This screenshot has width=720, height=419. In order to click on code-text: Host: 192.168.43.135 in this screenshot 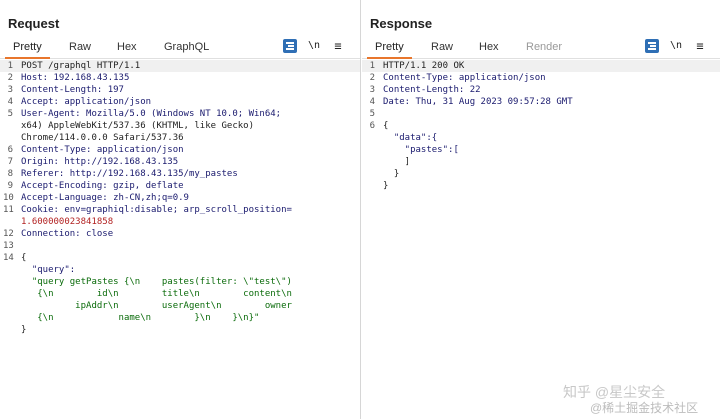, I will do `click(75, 78)`.